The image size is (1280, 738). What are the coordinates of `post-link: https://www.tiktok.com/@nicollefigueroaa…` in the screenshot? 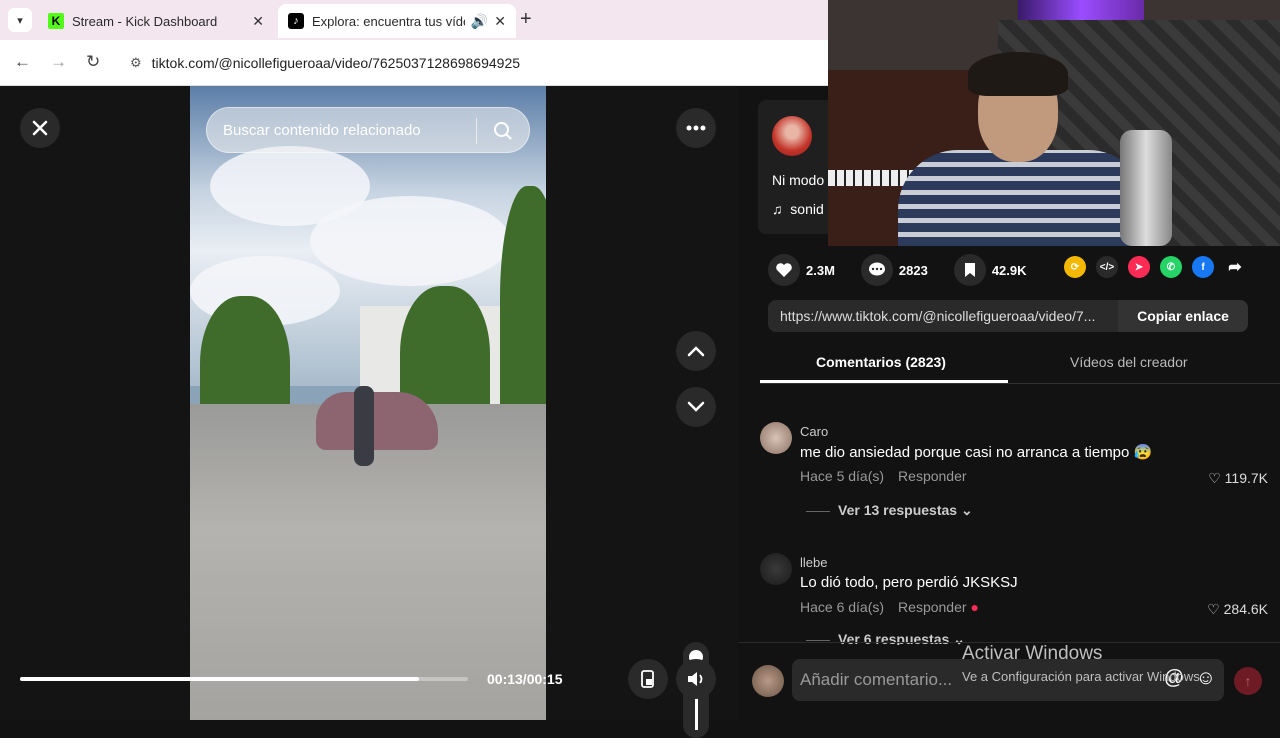 It's located at (943, 316).